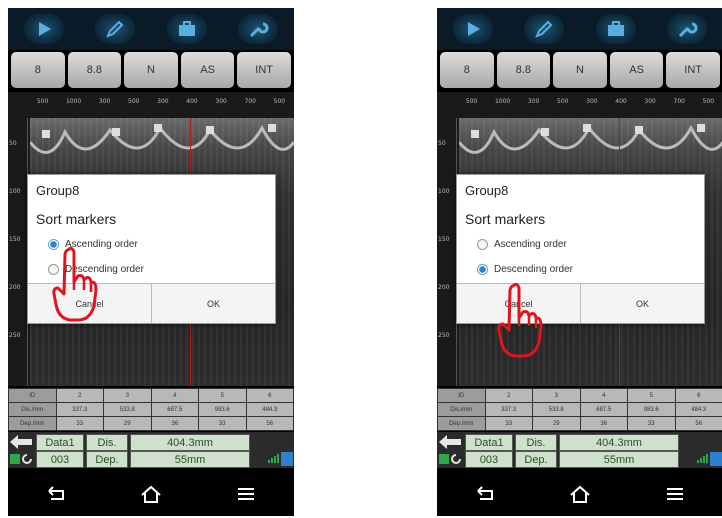  I want to click on table-row: Dis./mm 337.3 533.8 687.5 983.6 484.3, so click(579, 409).